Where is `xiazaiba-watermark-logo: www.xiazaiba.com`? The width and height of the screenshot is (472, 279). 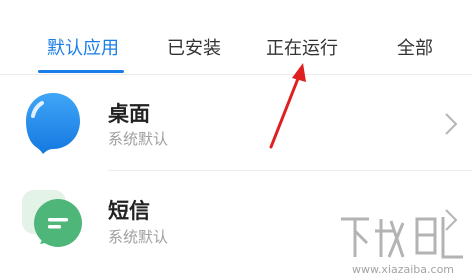 xiazaiba-watermark-logo: www.xiazaiba.com is located at coordinates (402, 246).